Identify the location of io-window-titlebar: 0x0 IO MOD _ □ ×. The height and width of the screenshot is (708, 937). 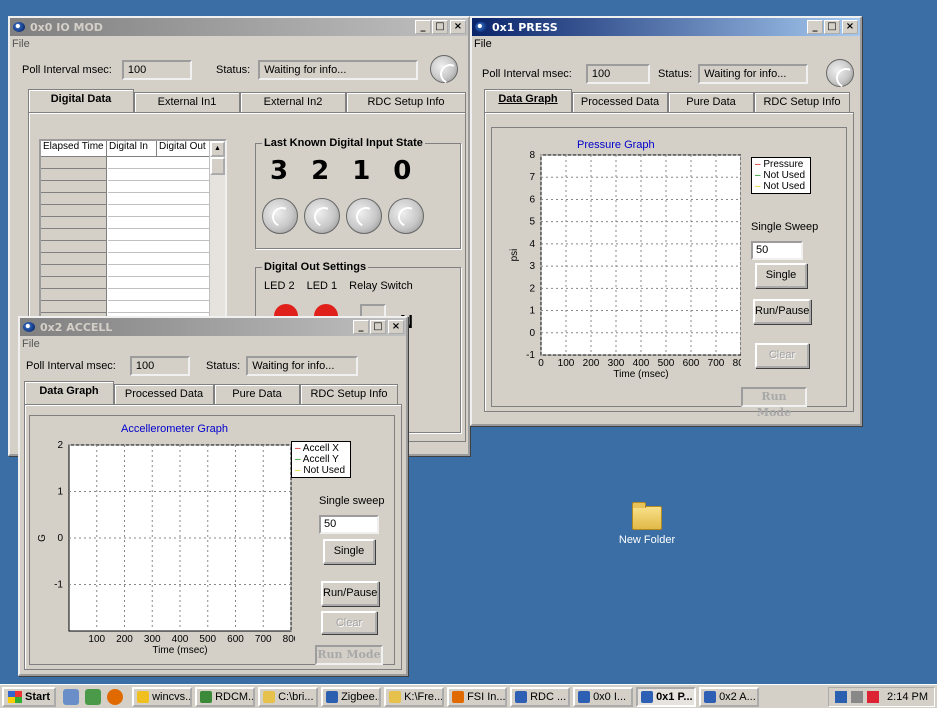
(239, 27).